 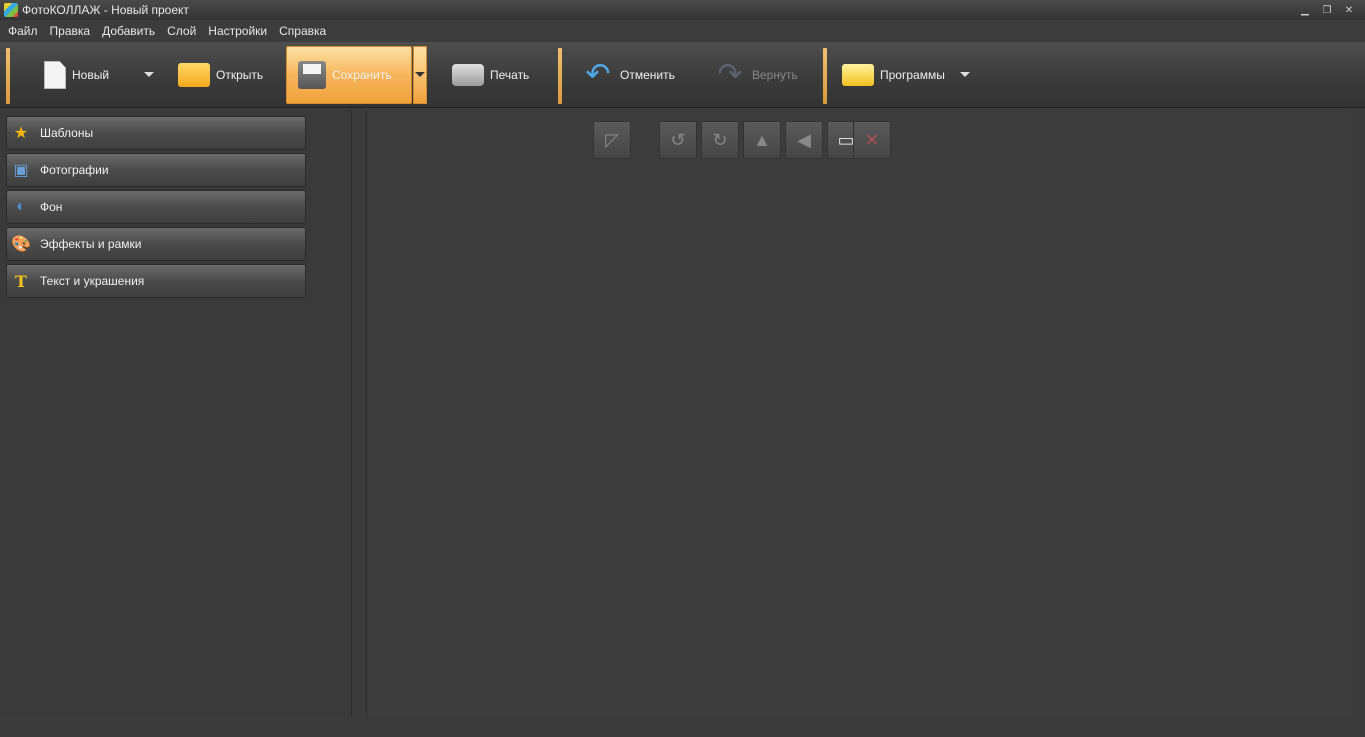 I want to click on folder-icon, so click(x=194, y=75).